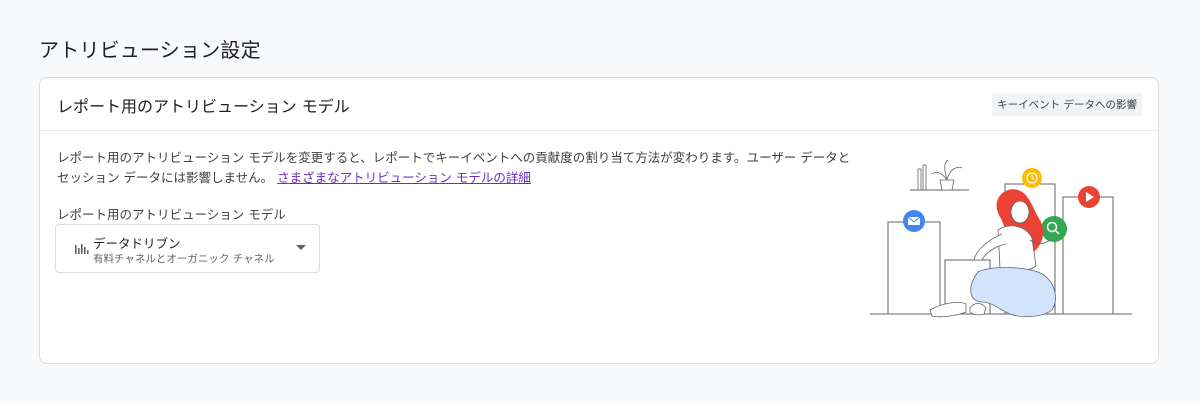  What do you see at coordinates (404, 177) in the screenshot?
I see `learn-more-link: さまざまなアトリビューション モデルの詳細` at bounding box center [404, 177].